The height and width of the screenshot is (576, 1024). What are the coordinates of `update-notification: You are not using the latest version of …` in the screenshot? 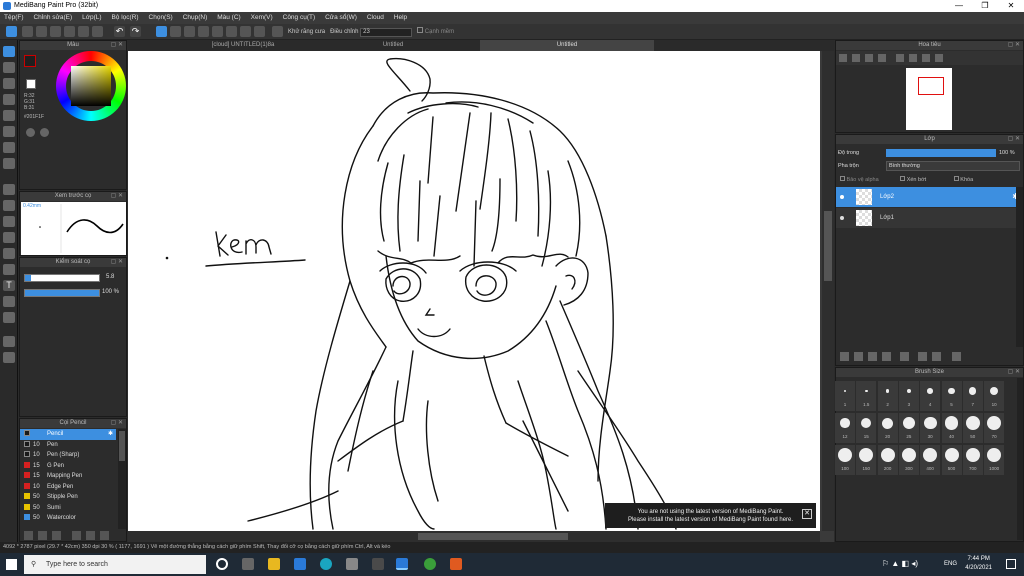 It's located at (710, 515).